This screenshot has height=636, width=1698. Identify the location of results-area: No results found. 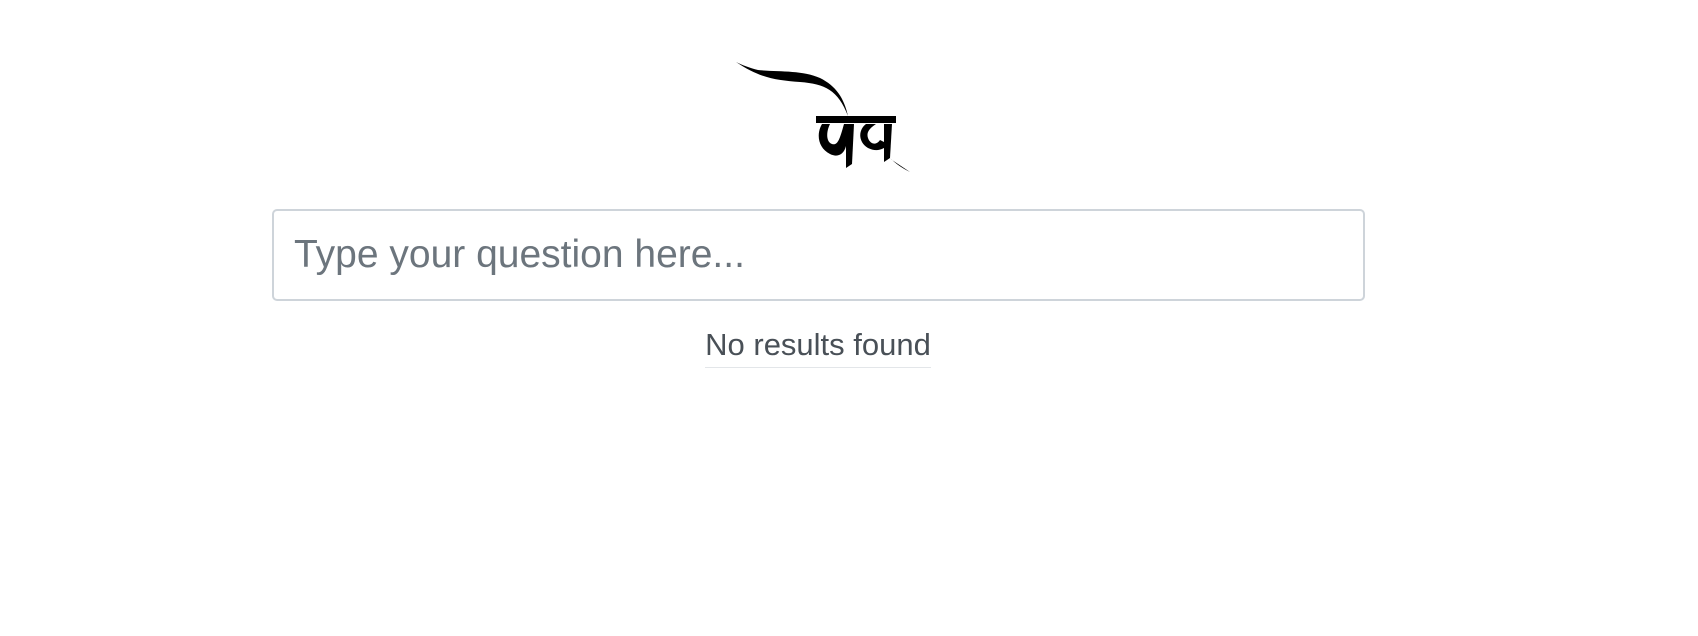
(818, 346).